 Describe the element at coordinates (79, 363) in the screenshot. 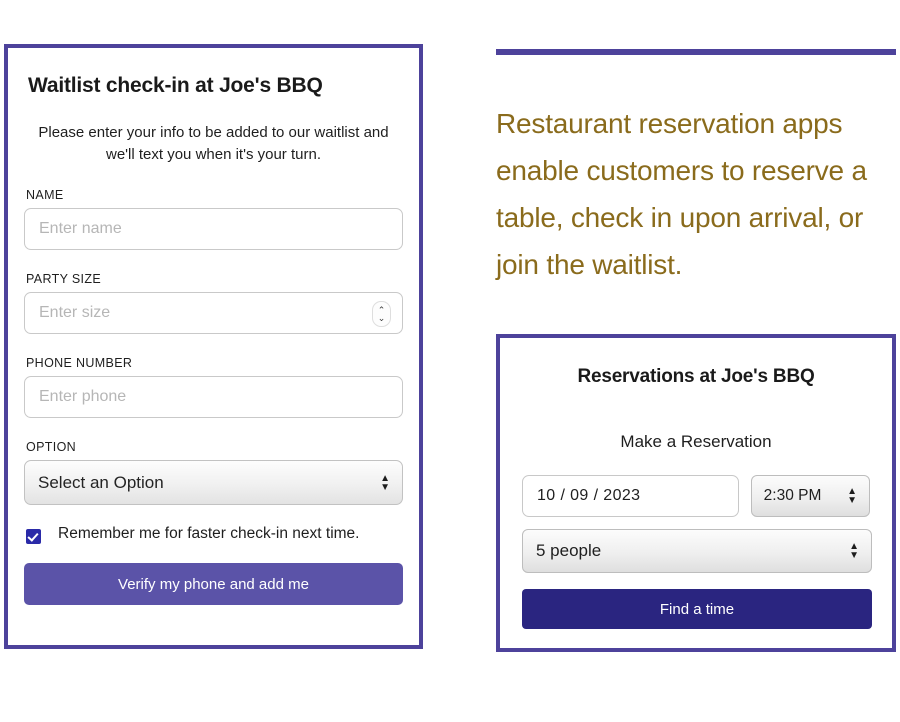

I see `phone-field-label: PHONE NUMBER` at that location.